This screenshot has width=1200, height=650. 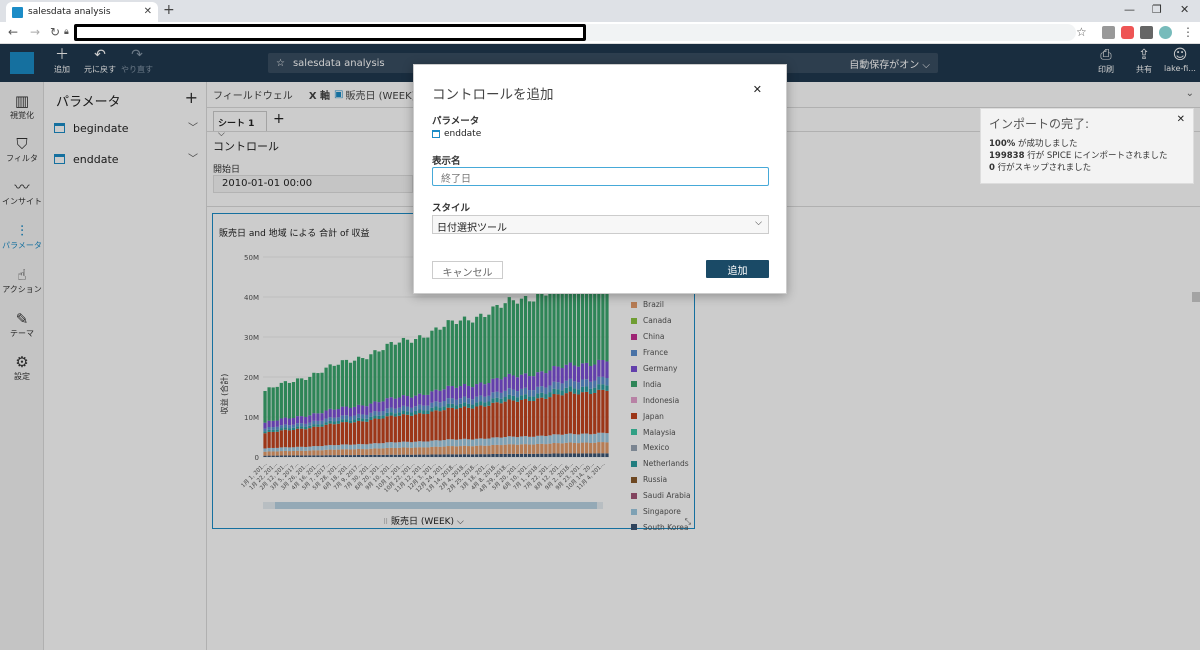 What do you see at coordinates (169, 10) in the screenshot?
I see `new-tab-button: +` at bounding box center [169, 10].